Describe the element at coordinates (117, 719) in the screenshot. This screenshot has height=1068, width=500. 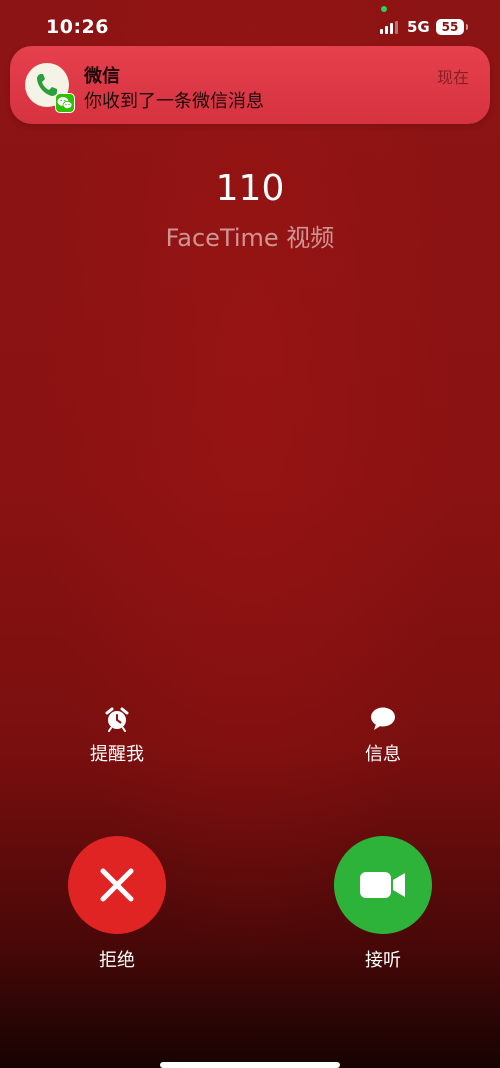
I see `alarm-clock-icon` at that location.